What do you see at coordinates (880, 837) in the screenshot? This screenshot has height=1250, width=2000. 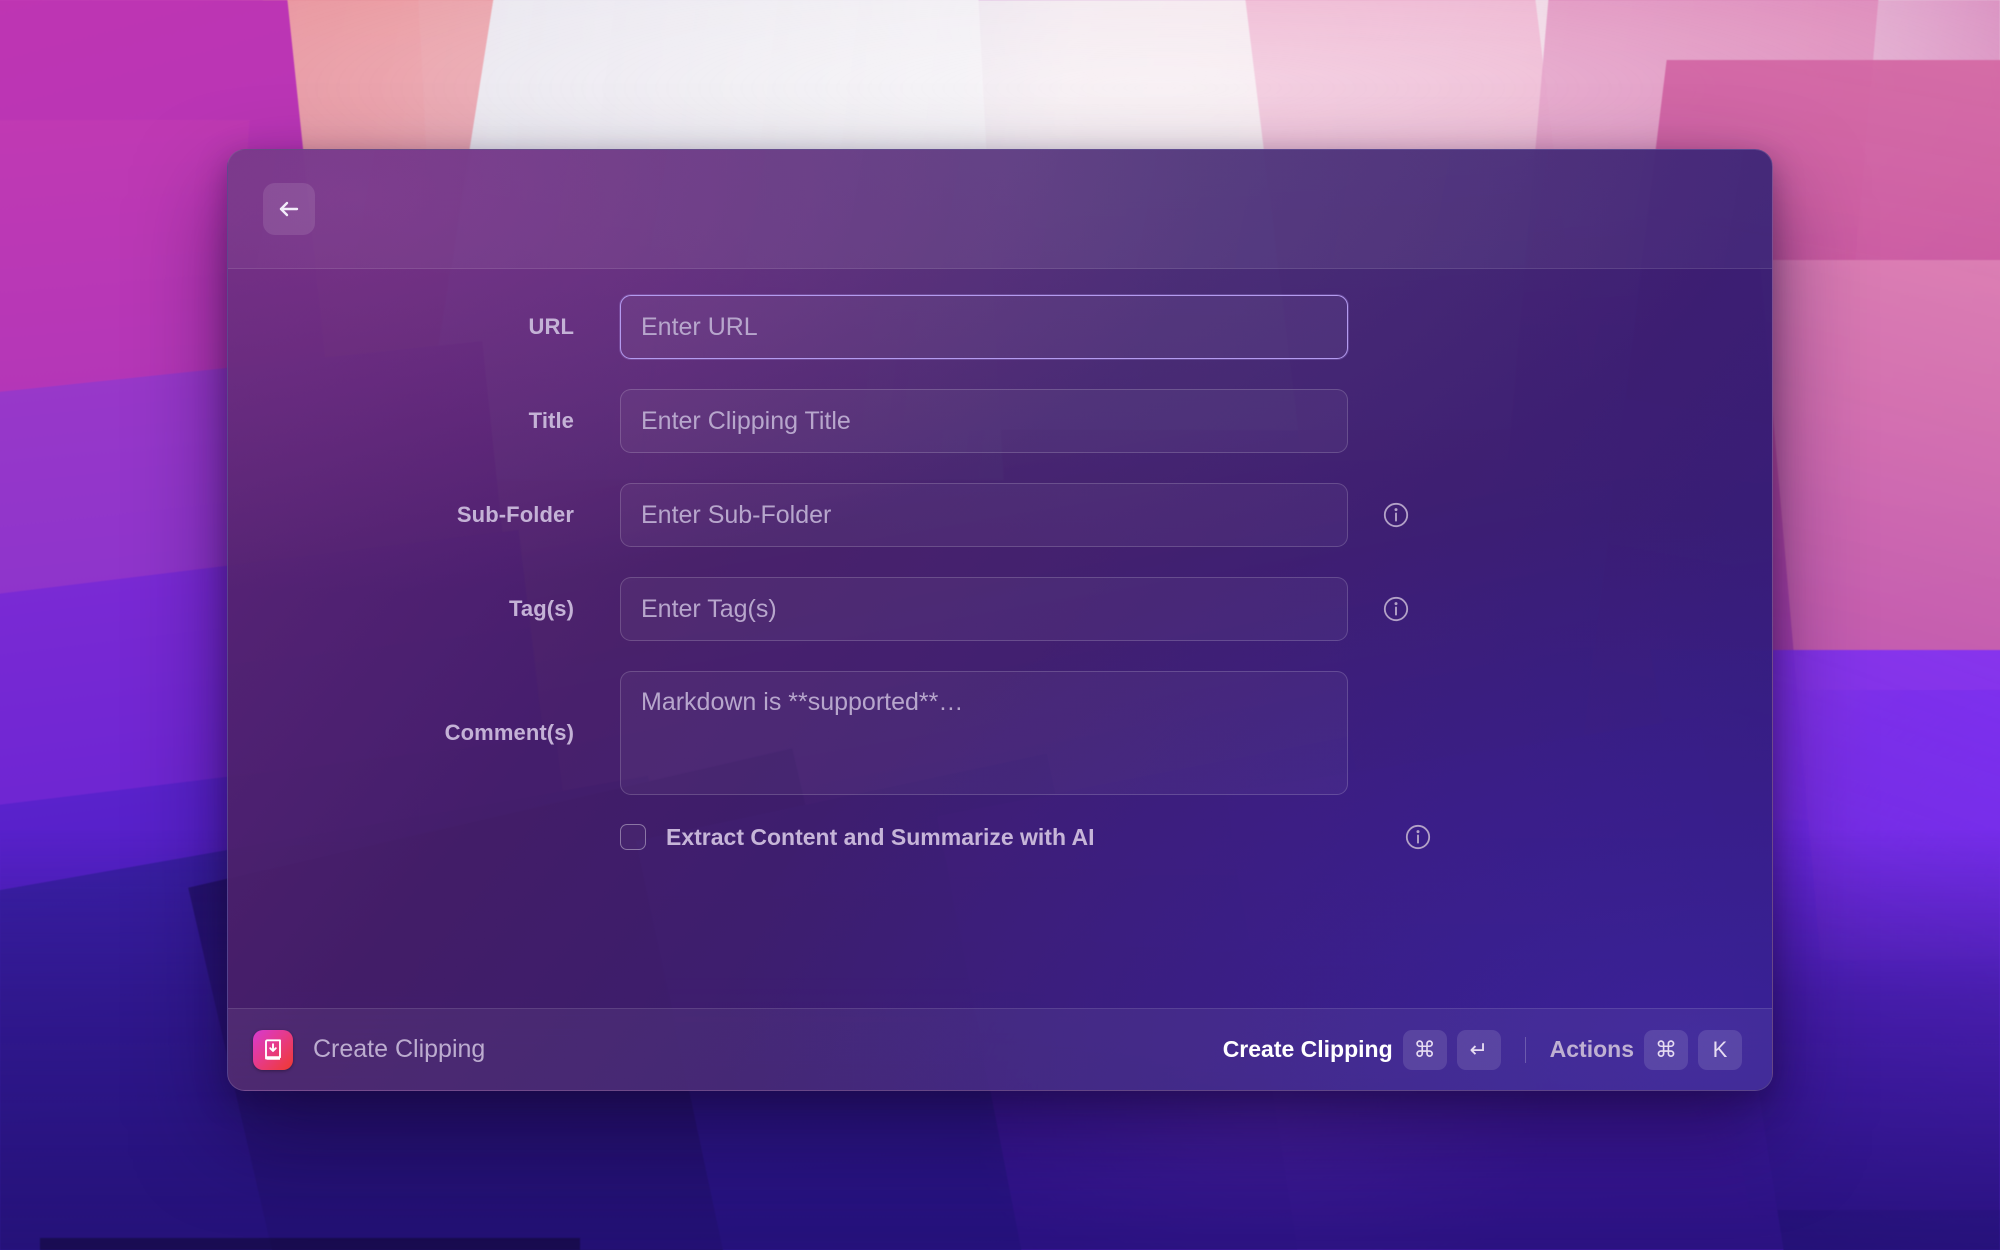 I see `extract-summarize-label: Extract Content and Summarize with AI` at bounding box center [880, 837].